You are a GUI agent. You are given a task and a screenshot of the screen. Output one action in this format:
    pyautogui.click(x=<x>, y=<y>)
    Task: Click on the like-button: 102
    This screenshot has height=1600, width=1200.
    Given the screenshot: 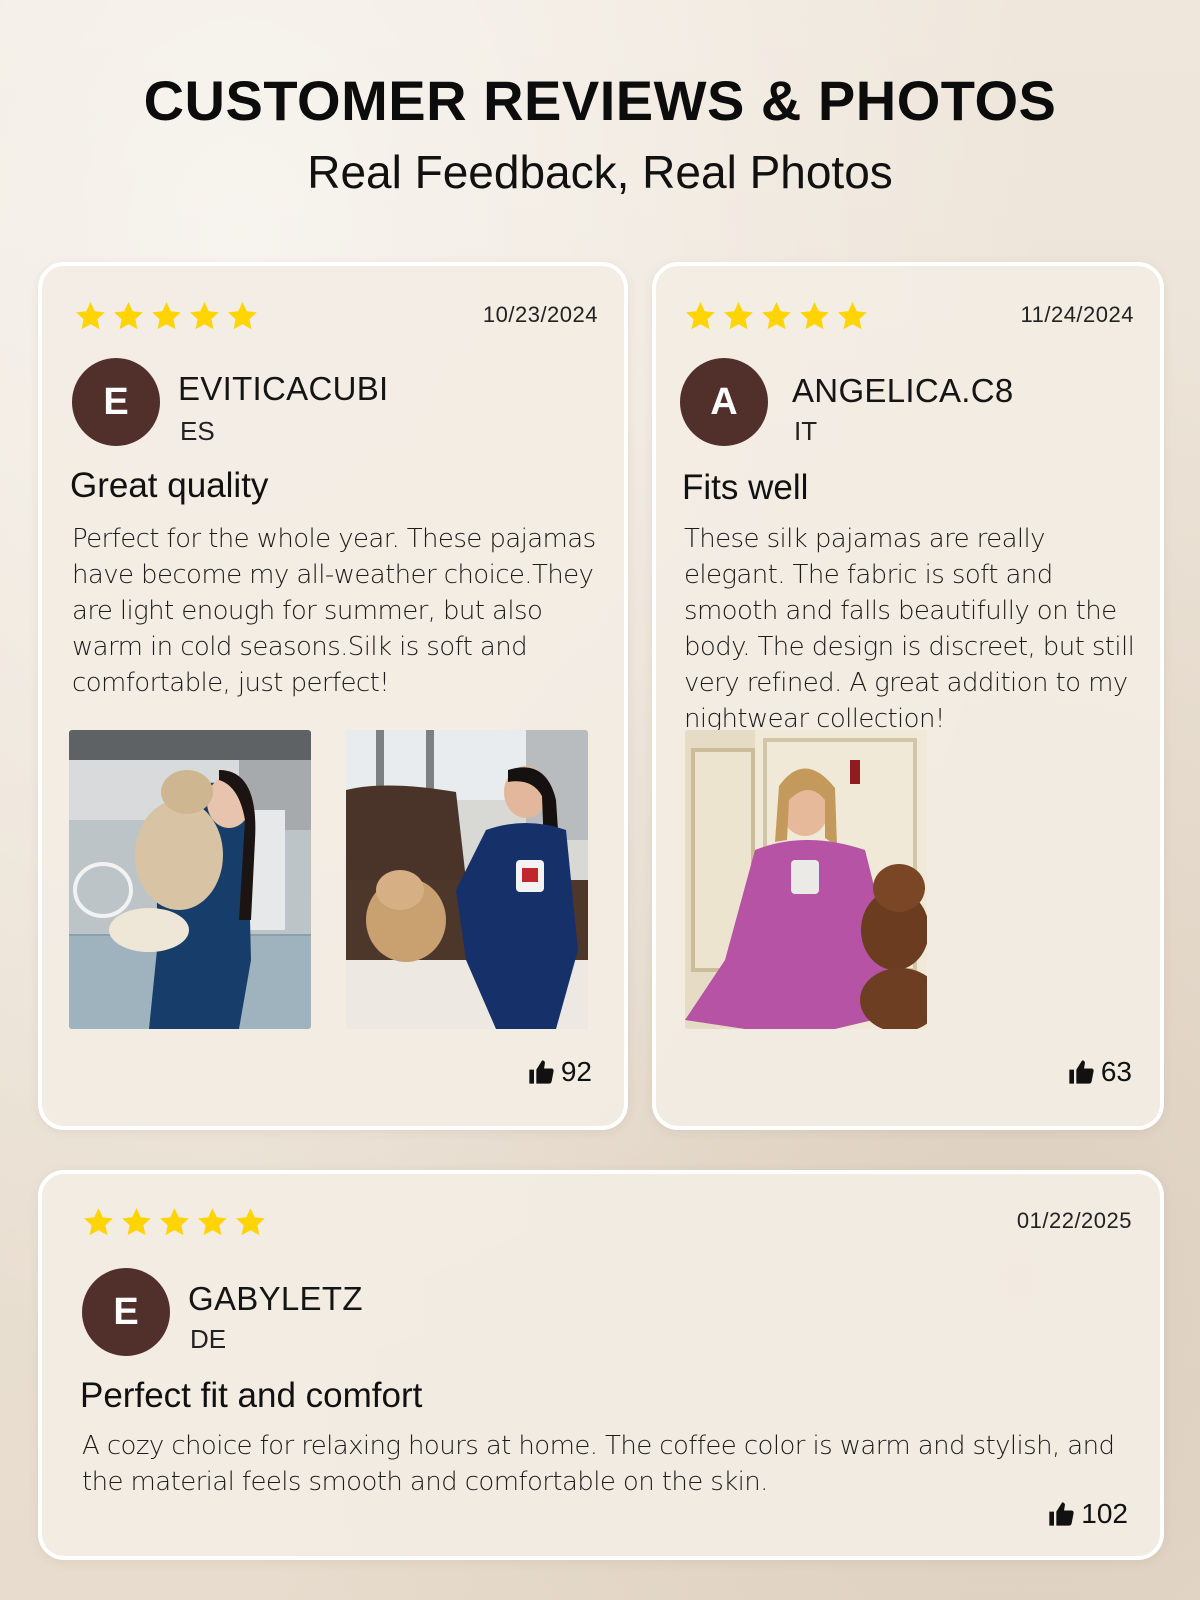 What is the action you would take?
    pyautogui.click(x=1087, y=1514)
    